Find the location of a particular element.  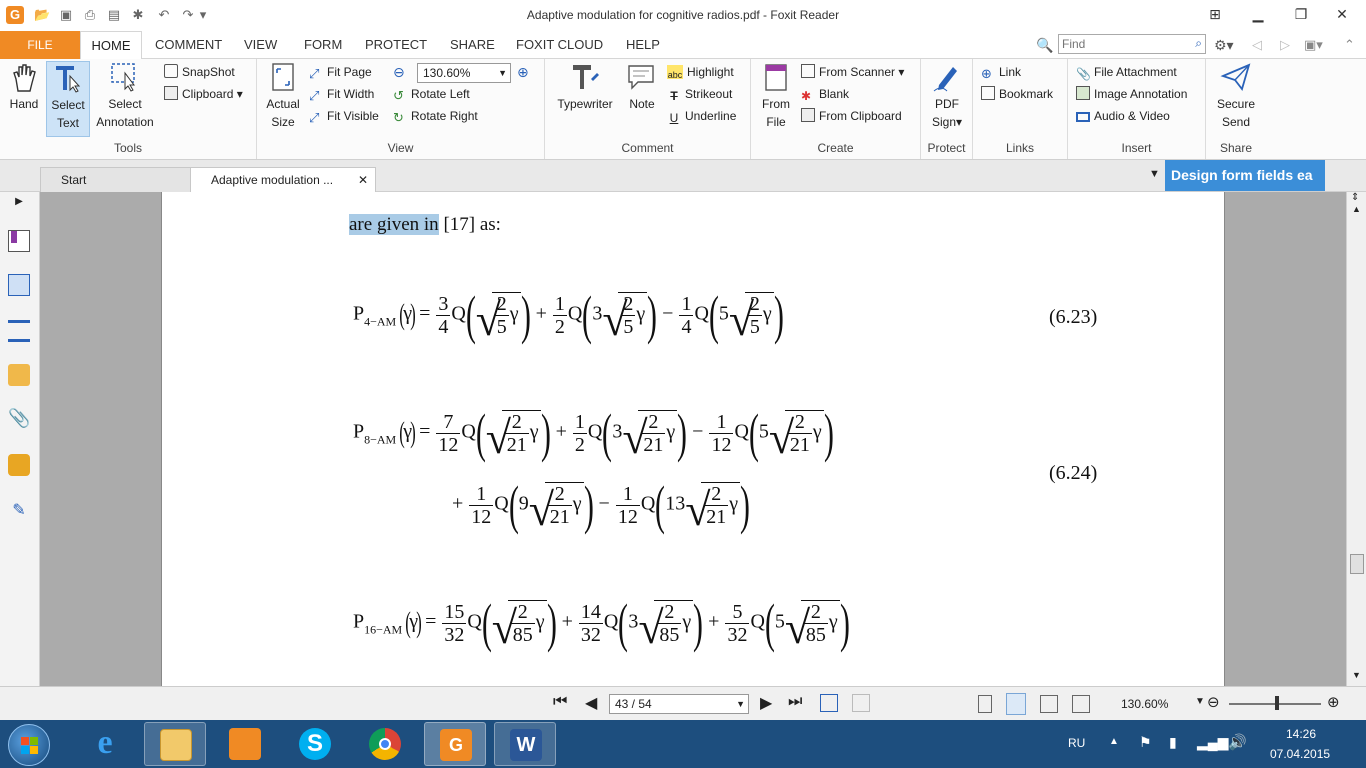

snapshot-button: SnapShot is located at coordinates (199, 72).